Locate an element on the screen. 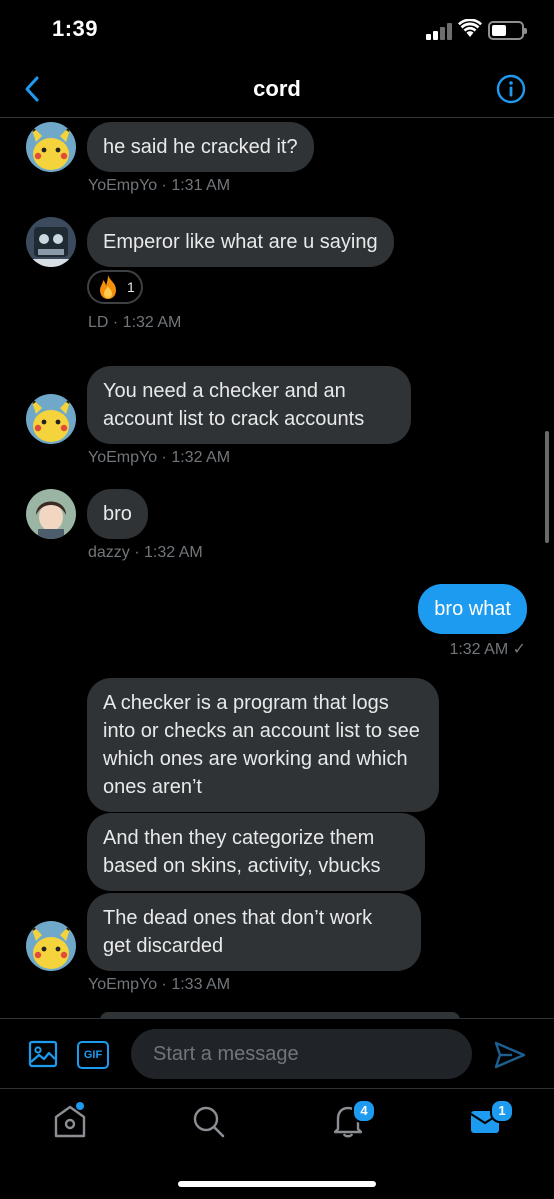 Image resolution: width=554 pixels, height=1199 pixels. conversation-title: cord is located at coordinates (277, 88).